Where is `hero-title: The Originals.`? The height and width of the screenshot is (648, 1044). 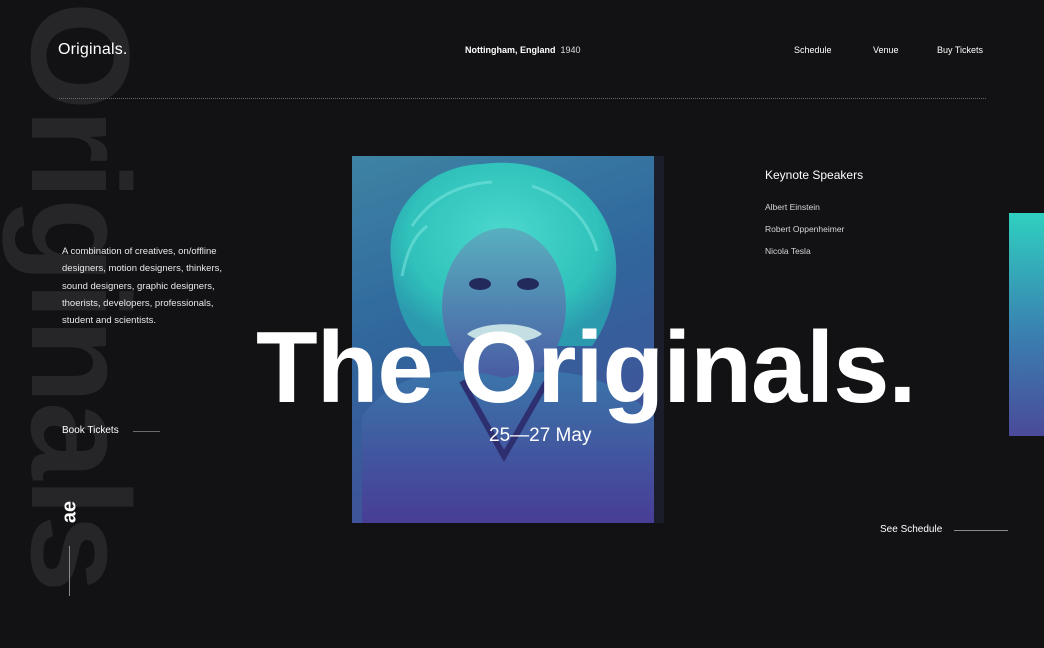
hero-title: The Originals. is located at coordinates (586, 368).